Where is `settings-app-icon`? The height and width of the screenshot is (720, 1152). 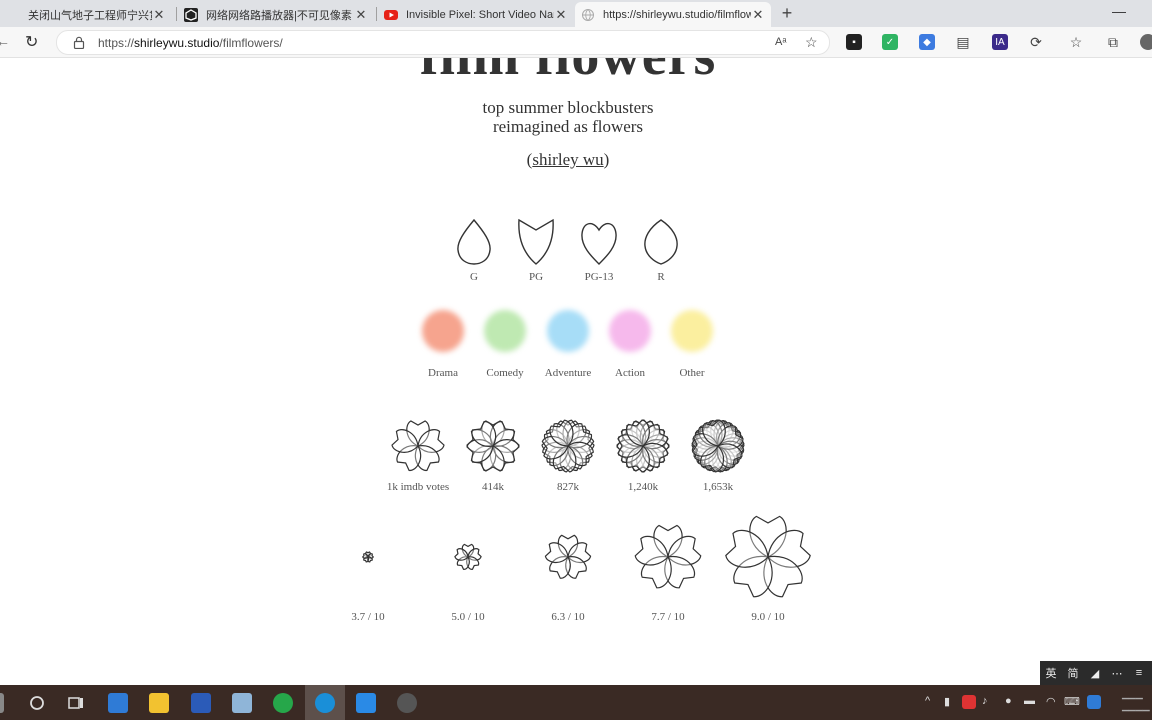
settings-app-icon is located at coordinates (118, 703).